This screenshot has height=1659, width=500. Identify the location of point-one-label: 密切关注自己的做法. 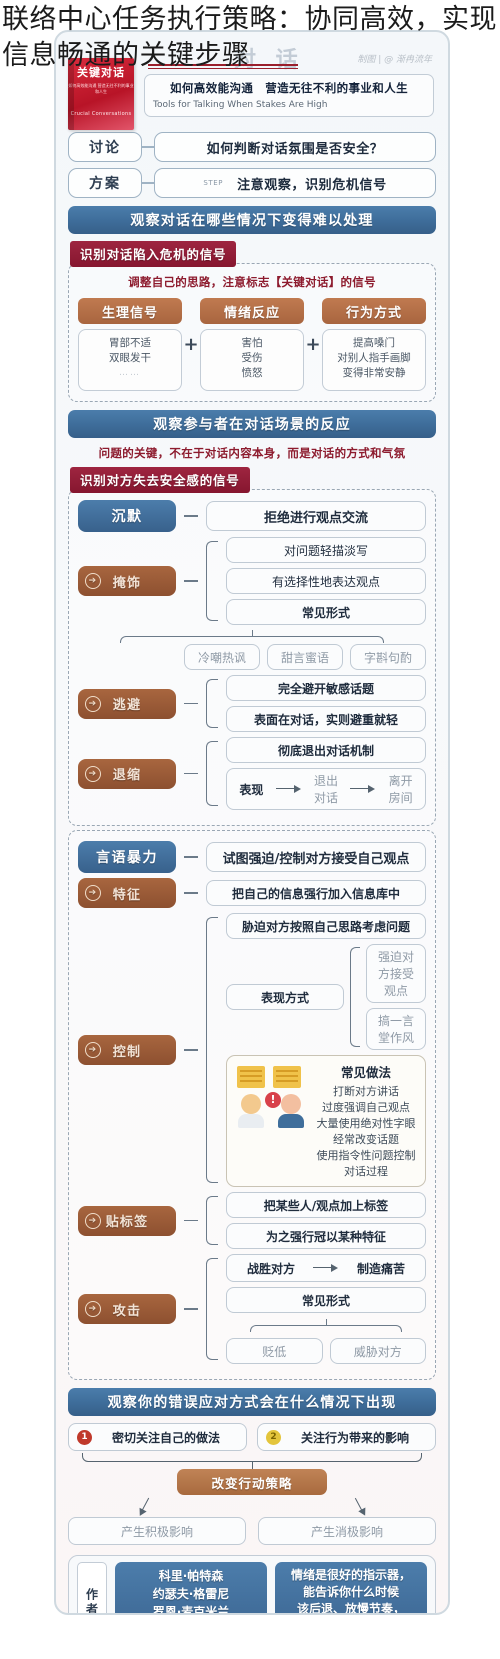
(165, 1437).